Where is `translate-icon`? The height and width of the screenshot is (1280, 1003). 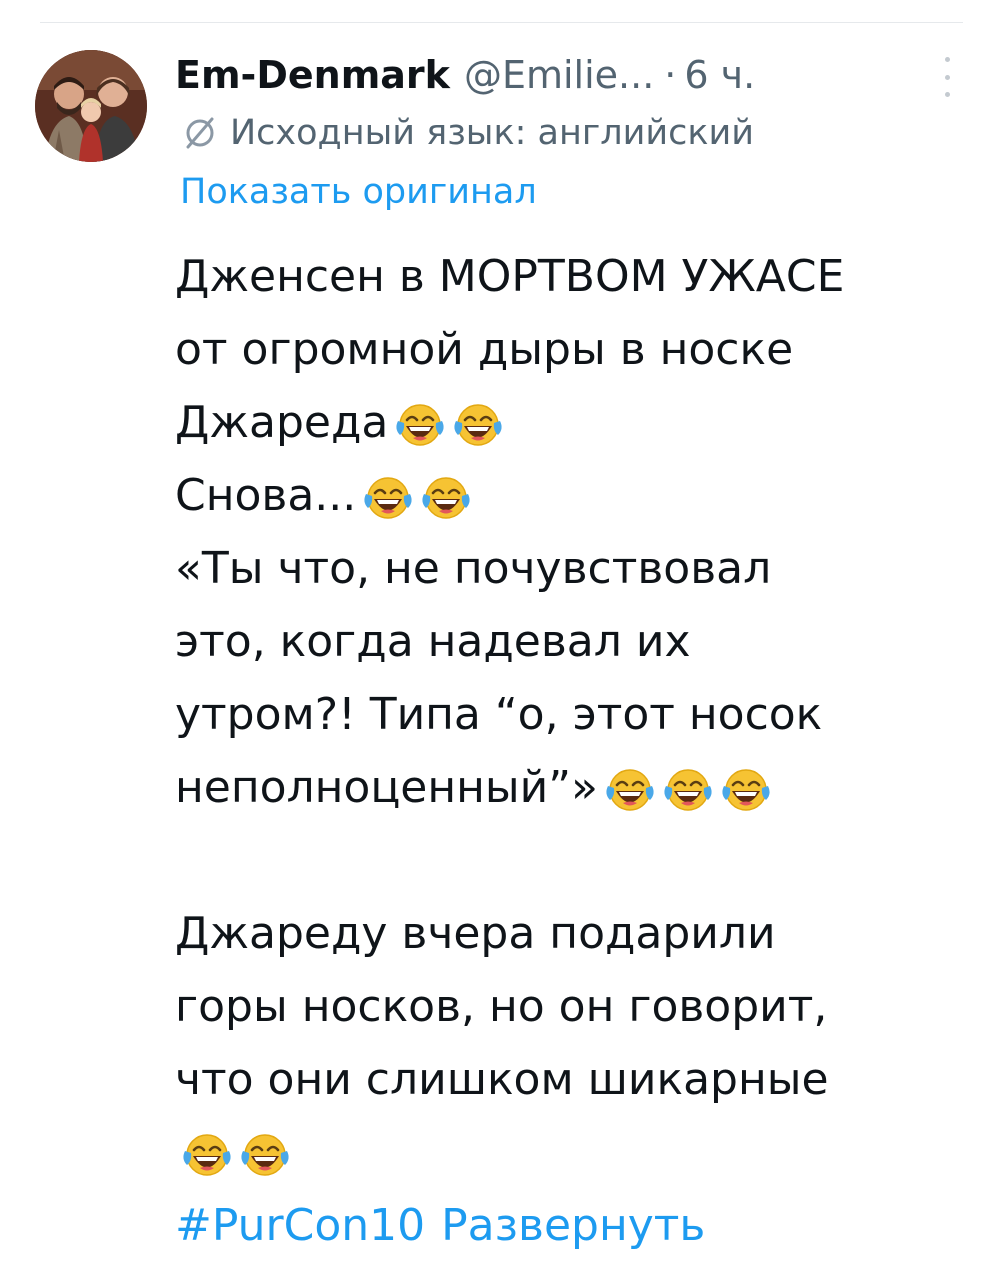 translate-icon is located at coordinates (200, 133).